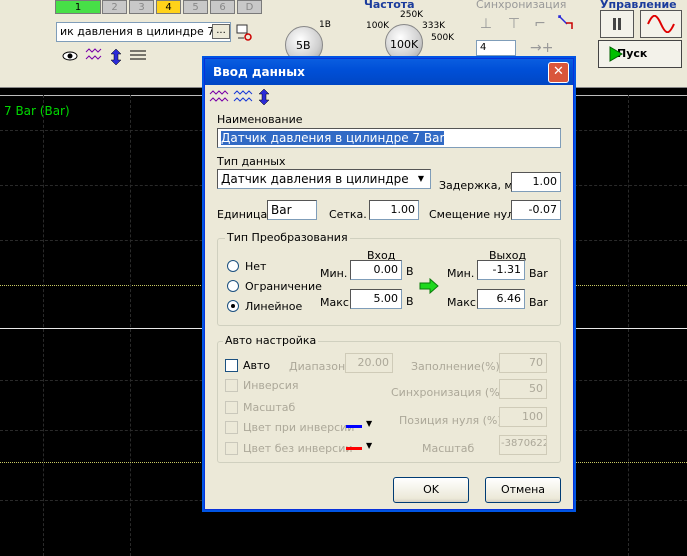 The image size is (687, 556). I want to click on range-label: Диапазон., so click(319, 366).